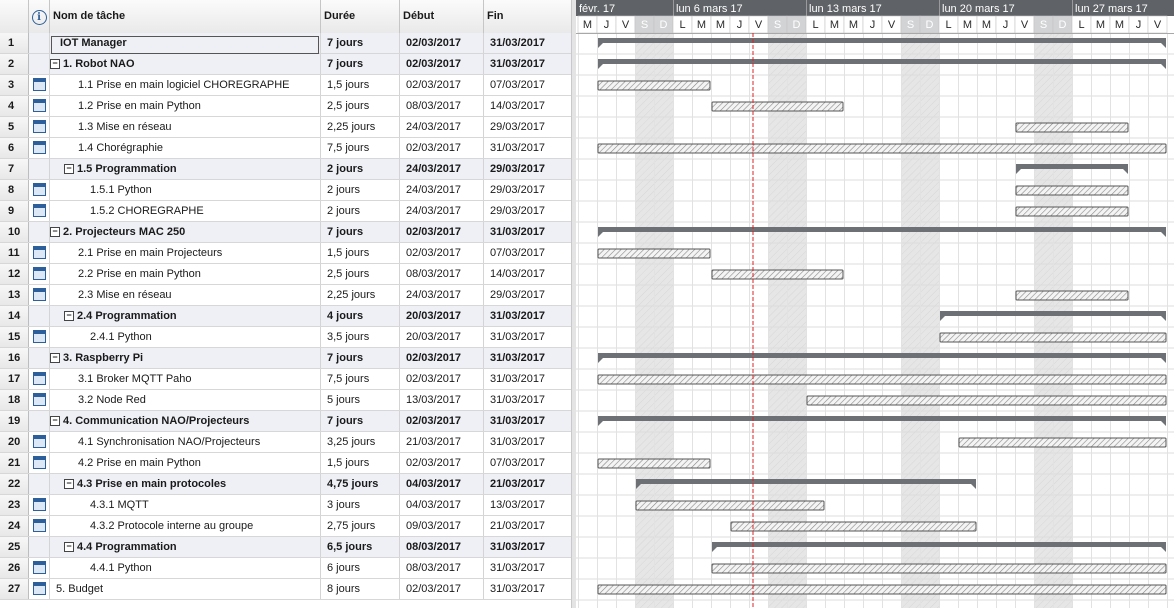 This screenshot has width=1174, height=608. I want to click on task-name-cell: 1.5.1 Python, so click(185, 190).